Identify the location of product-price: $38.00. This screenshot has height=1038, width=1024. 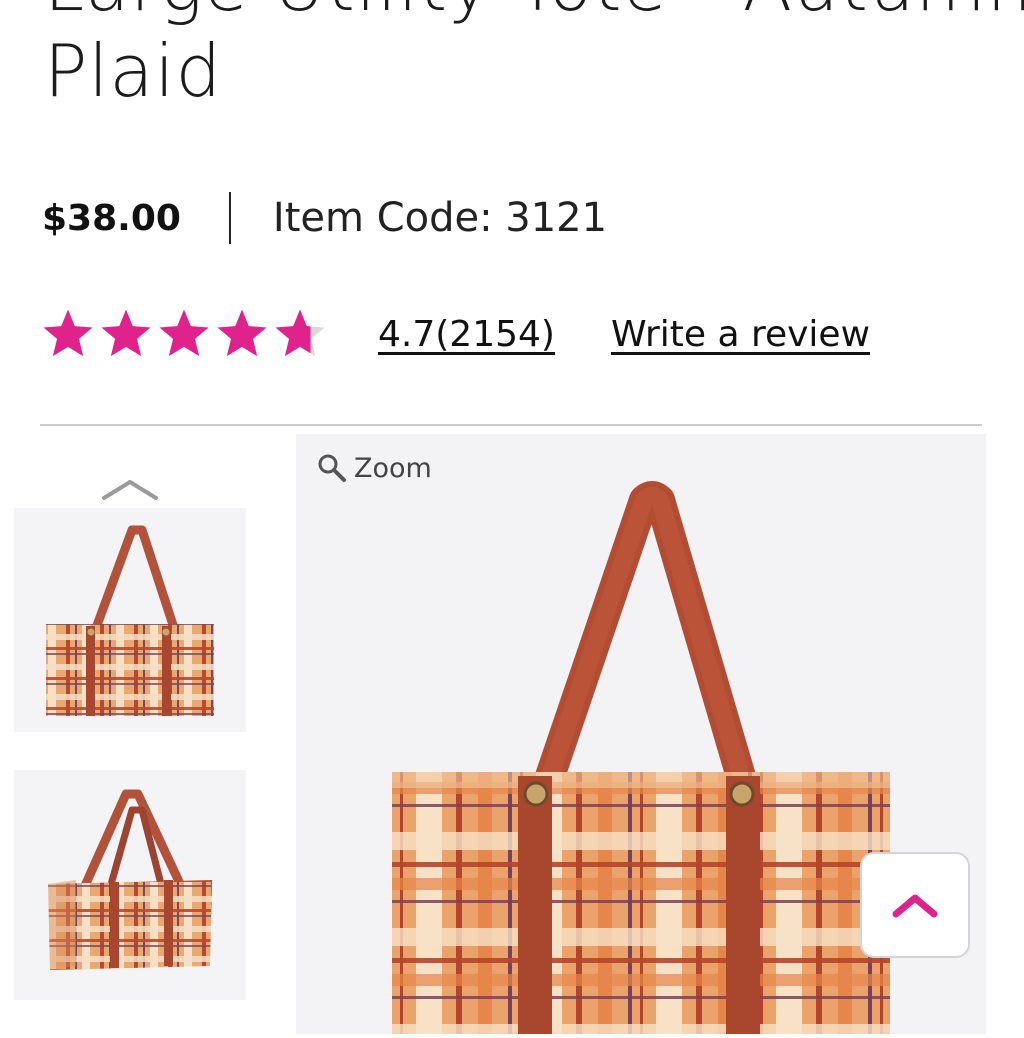
(111, 218).